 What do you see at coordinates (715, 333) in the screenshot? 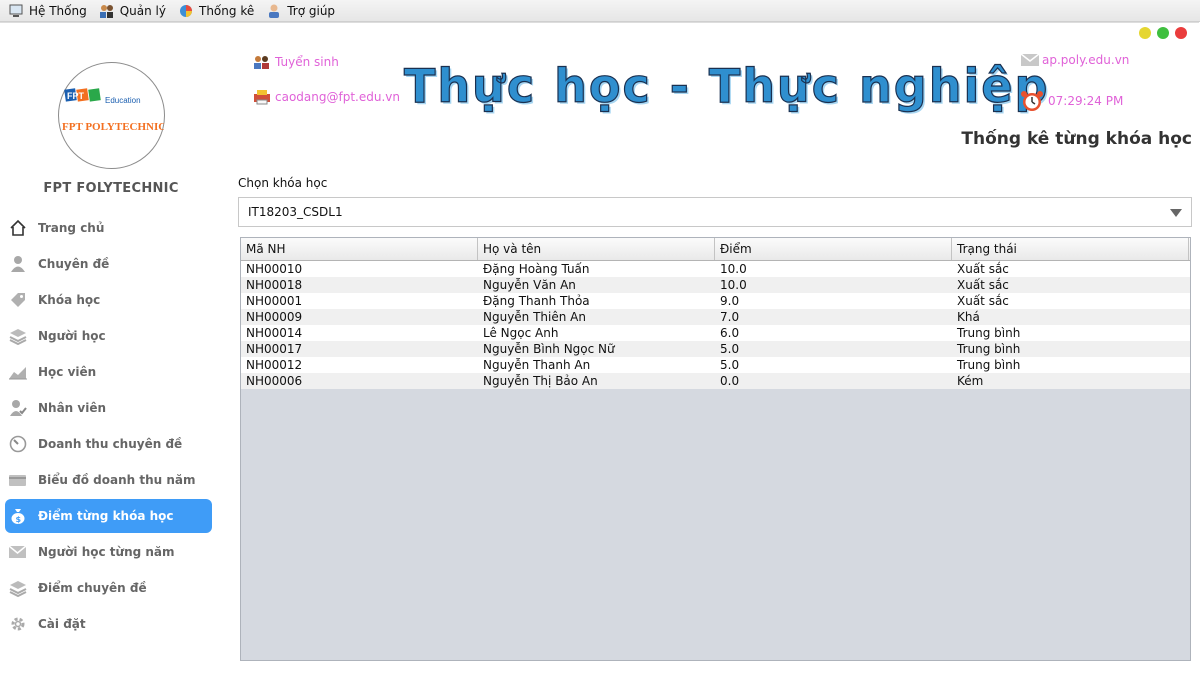
I see `table-row: NH00014 Lê Ngọc Anh 6.0 Trung bình` at bounding box center [715, 333].